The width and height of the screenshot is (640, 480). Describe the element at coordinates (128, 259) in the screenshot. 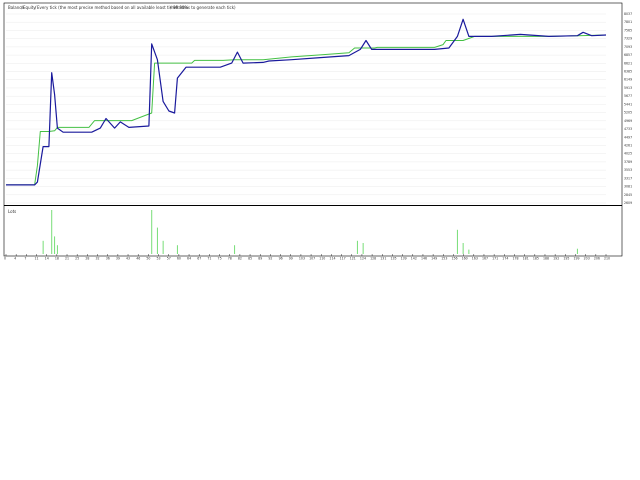

I see `x-tick-label: 43` at that location.